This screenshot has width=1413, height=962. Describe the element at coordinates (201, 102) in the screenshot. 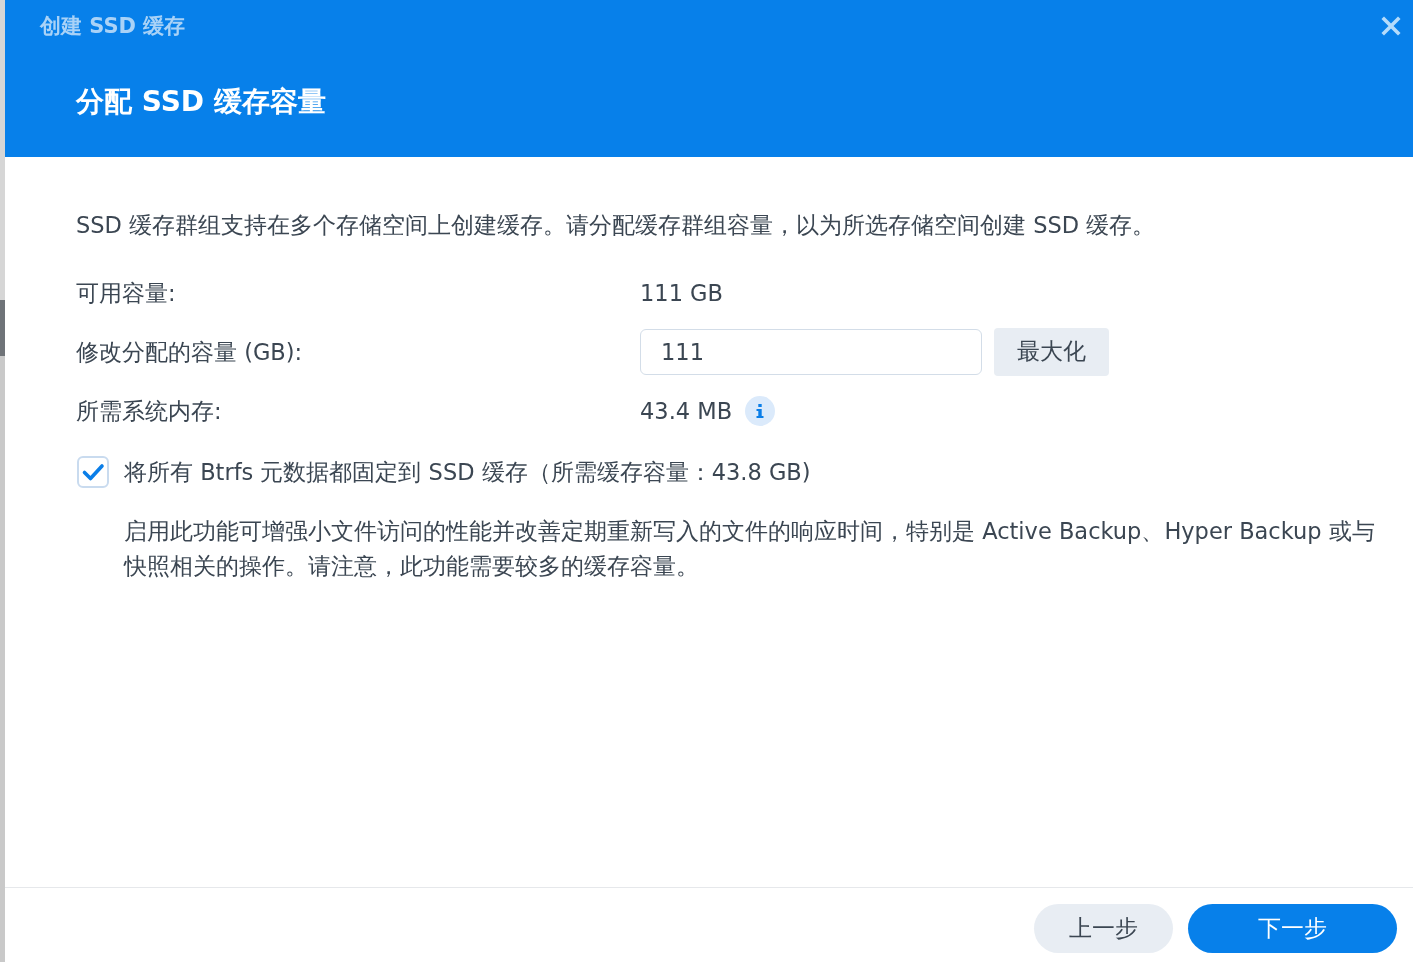

I see `dialog-heading: 分配 SSD 缓存容量` at that location.